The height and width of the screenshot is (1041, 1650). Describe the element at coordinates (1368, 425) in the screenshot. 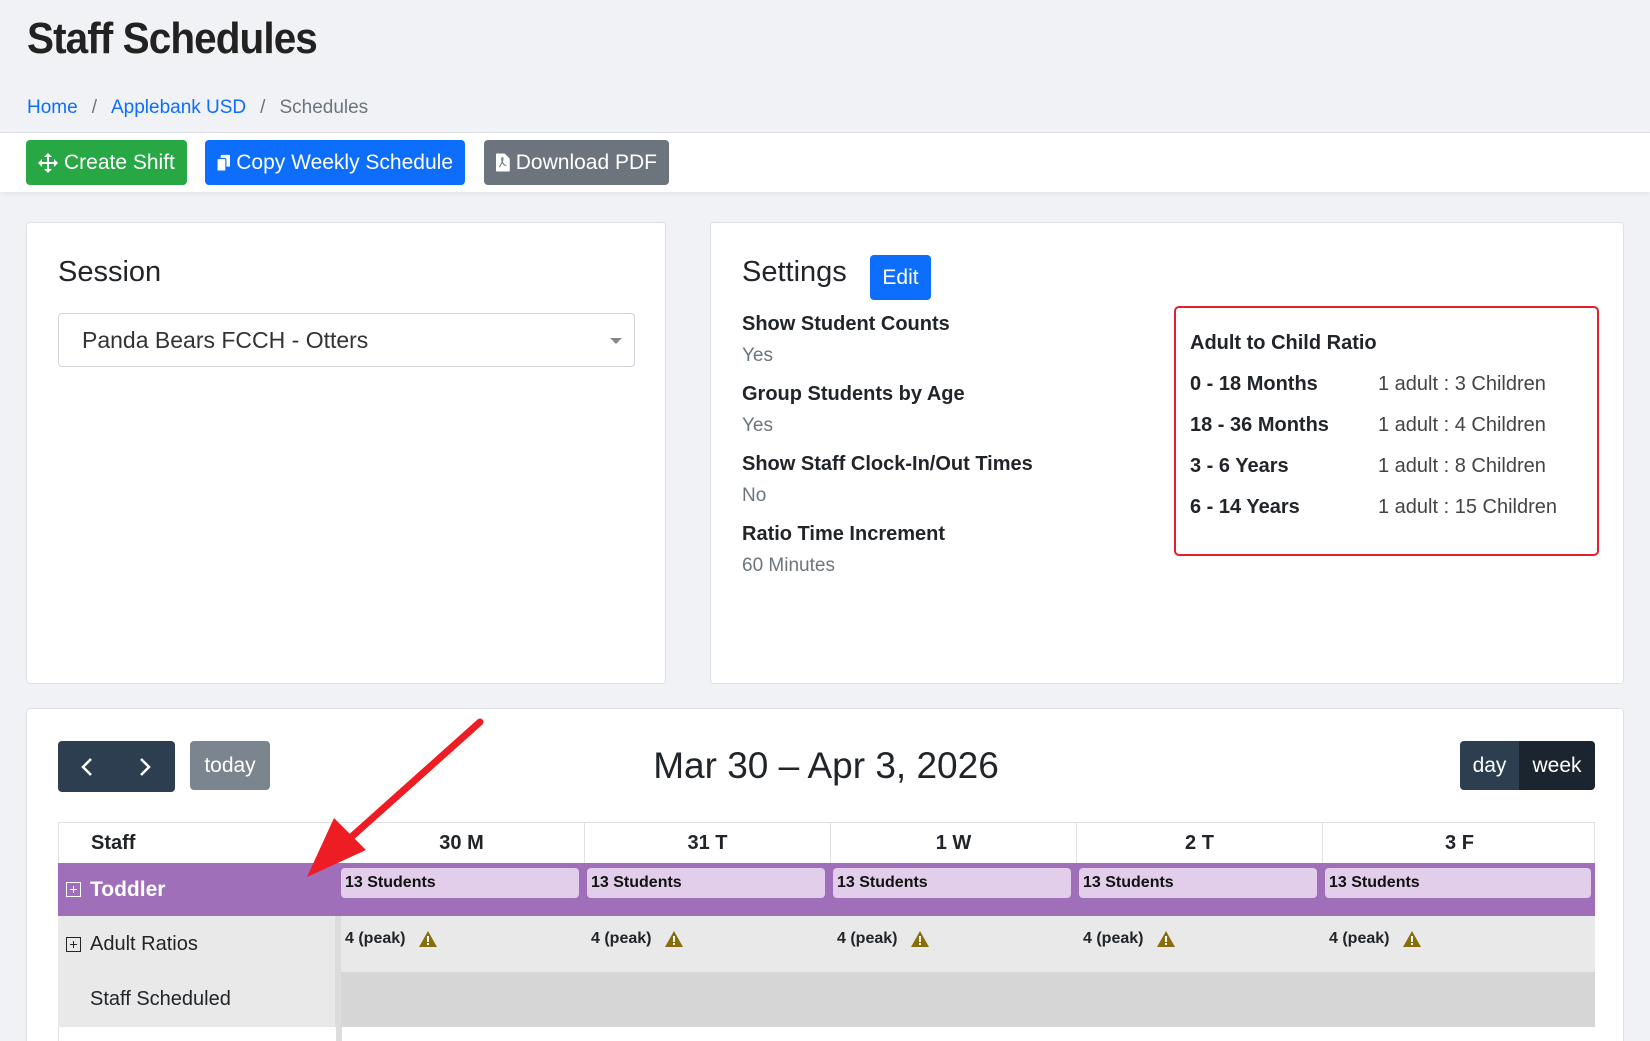

I see `ratio-row: 18 - 36 Months 1 adult : 4 Children` at that location.